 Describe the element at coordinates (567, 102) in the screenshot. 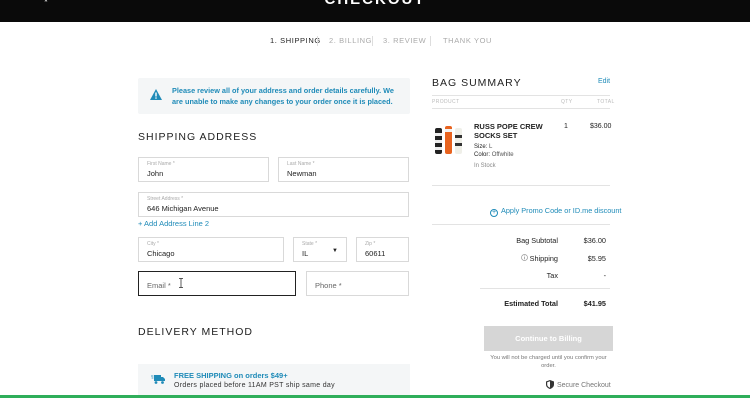

I see `qty-column-header: QTY` at that location.